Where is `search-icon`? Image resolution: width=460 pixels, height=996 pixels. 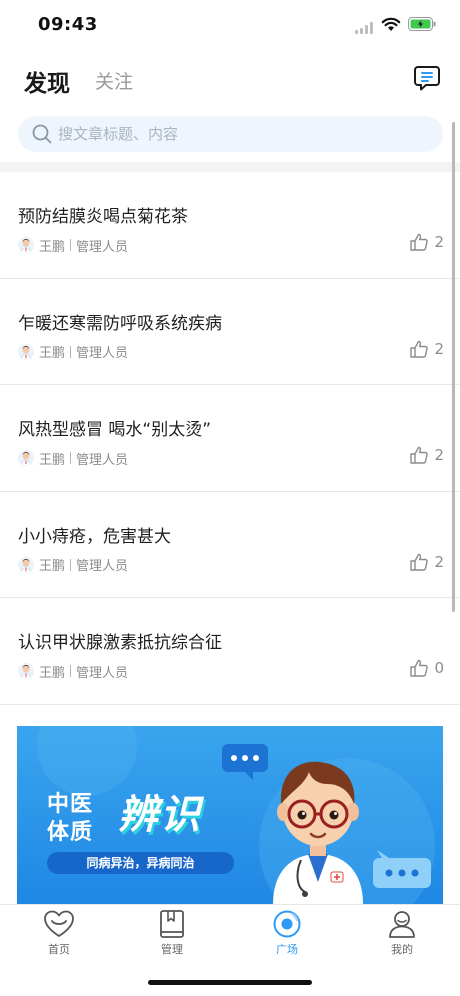
search-icon is located at coordinates (42, 134).